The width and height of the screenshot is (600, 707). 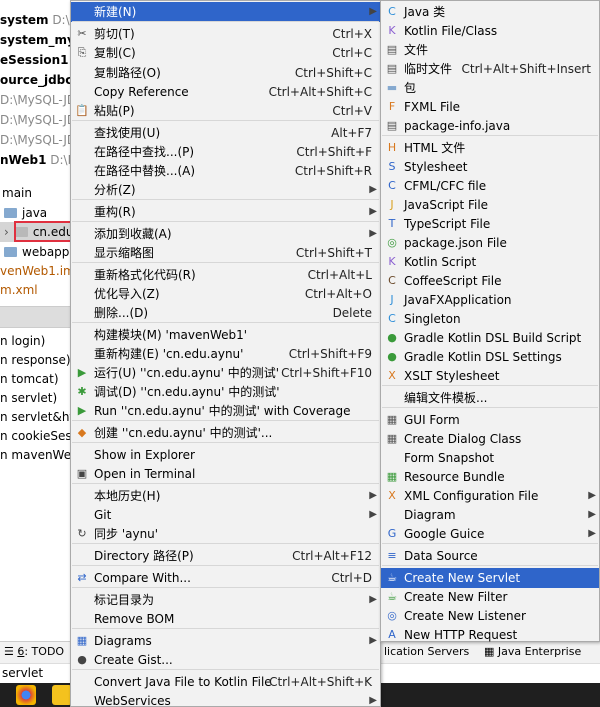 I want to click on tree-node-main: main, so click(x=17, y=193).